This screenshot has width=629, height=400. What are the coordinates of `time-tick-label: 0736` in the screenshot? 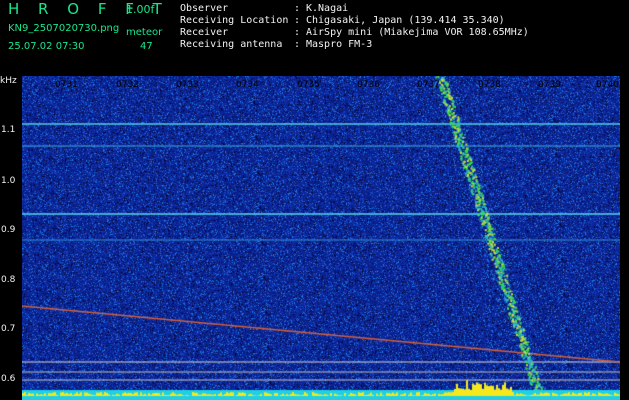 It's located at (368, 85).